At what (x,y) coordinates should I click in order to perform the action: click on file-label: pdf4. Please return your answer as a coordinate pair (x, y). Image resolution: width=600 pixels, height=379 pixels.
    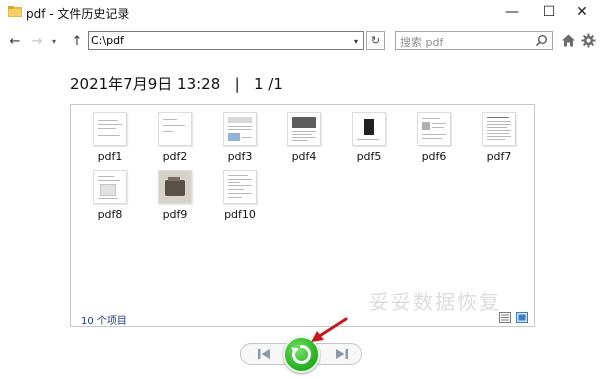
    Looking at the image, I should click on (304, 156).